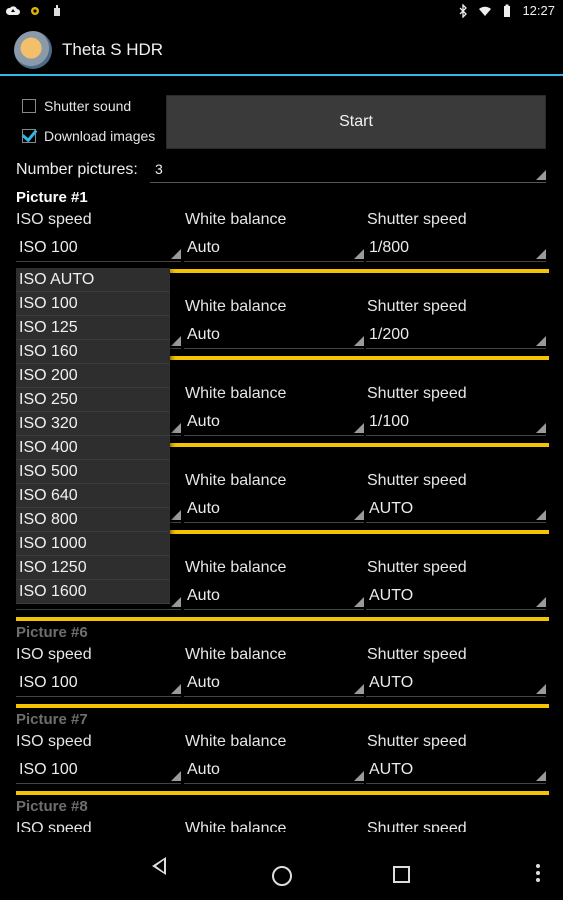 This screenshot has height=900, width=563. I want to click on app-logo-icon, so click(33, 50).